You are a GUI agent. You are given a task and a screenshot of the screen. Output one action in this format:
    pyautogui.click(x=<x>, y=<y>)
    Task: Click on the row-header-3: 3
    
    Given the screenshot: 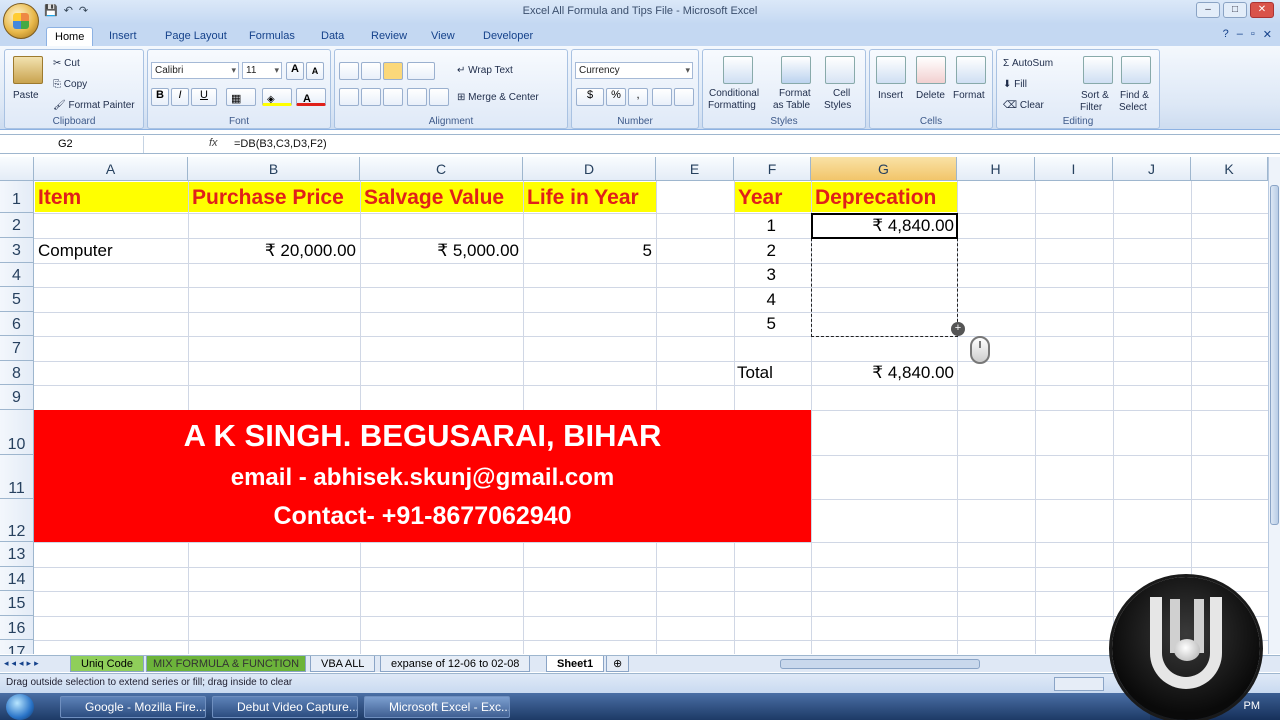 What is the action you would take?
    pyautogui.click(x=17, y=250)
    